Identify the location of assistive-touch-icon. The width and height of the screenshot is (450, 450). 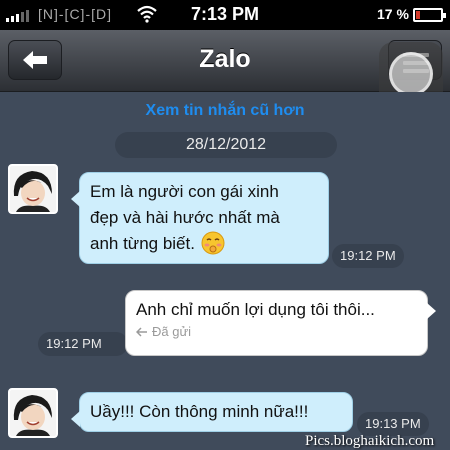
(411, 74).